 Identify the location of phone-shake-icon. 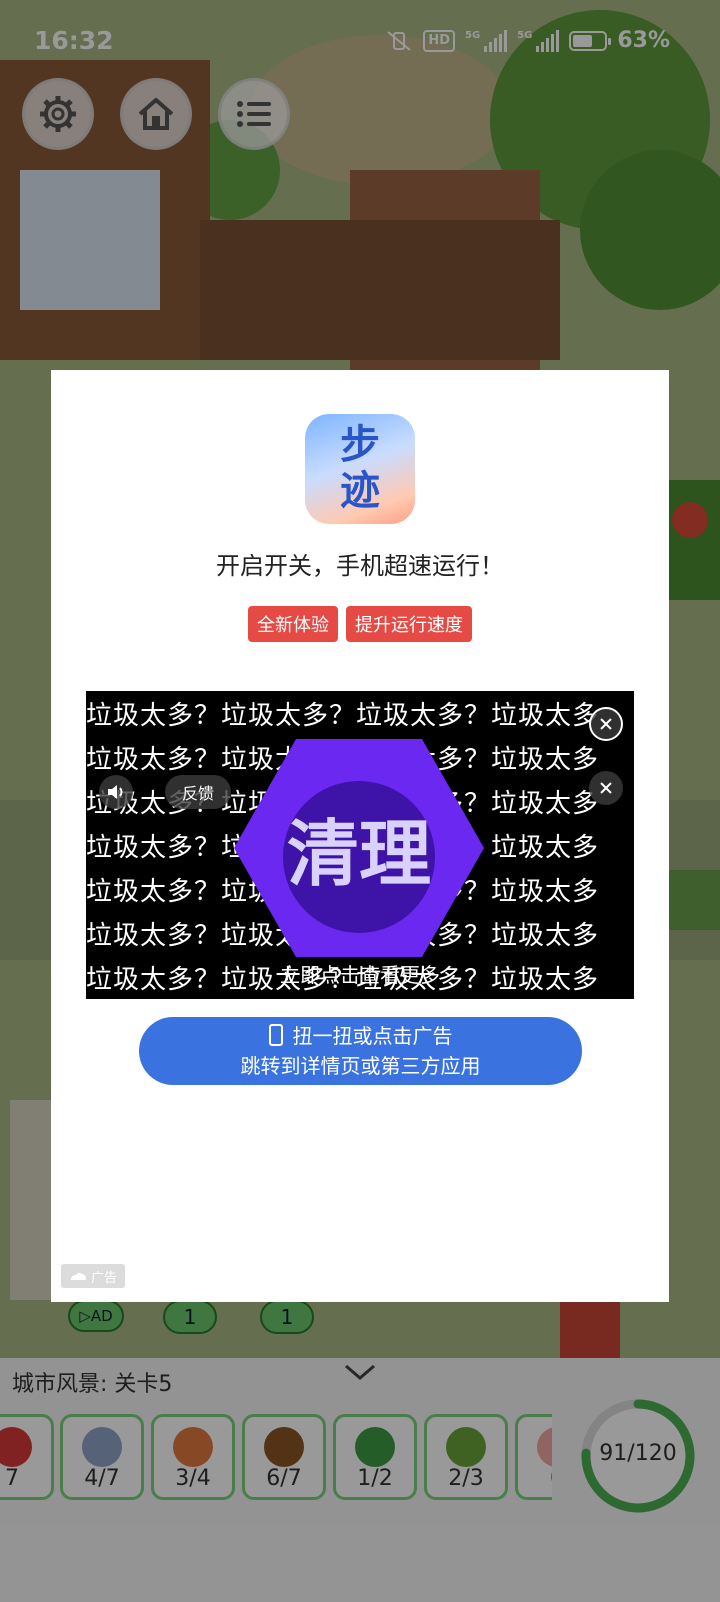
(275, 1035).